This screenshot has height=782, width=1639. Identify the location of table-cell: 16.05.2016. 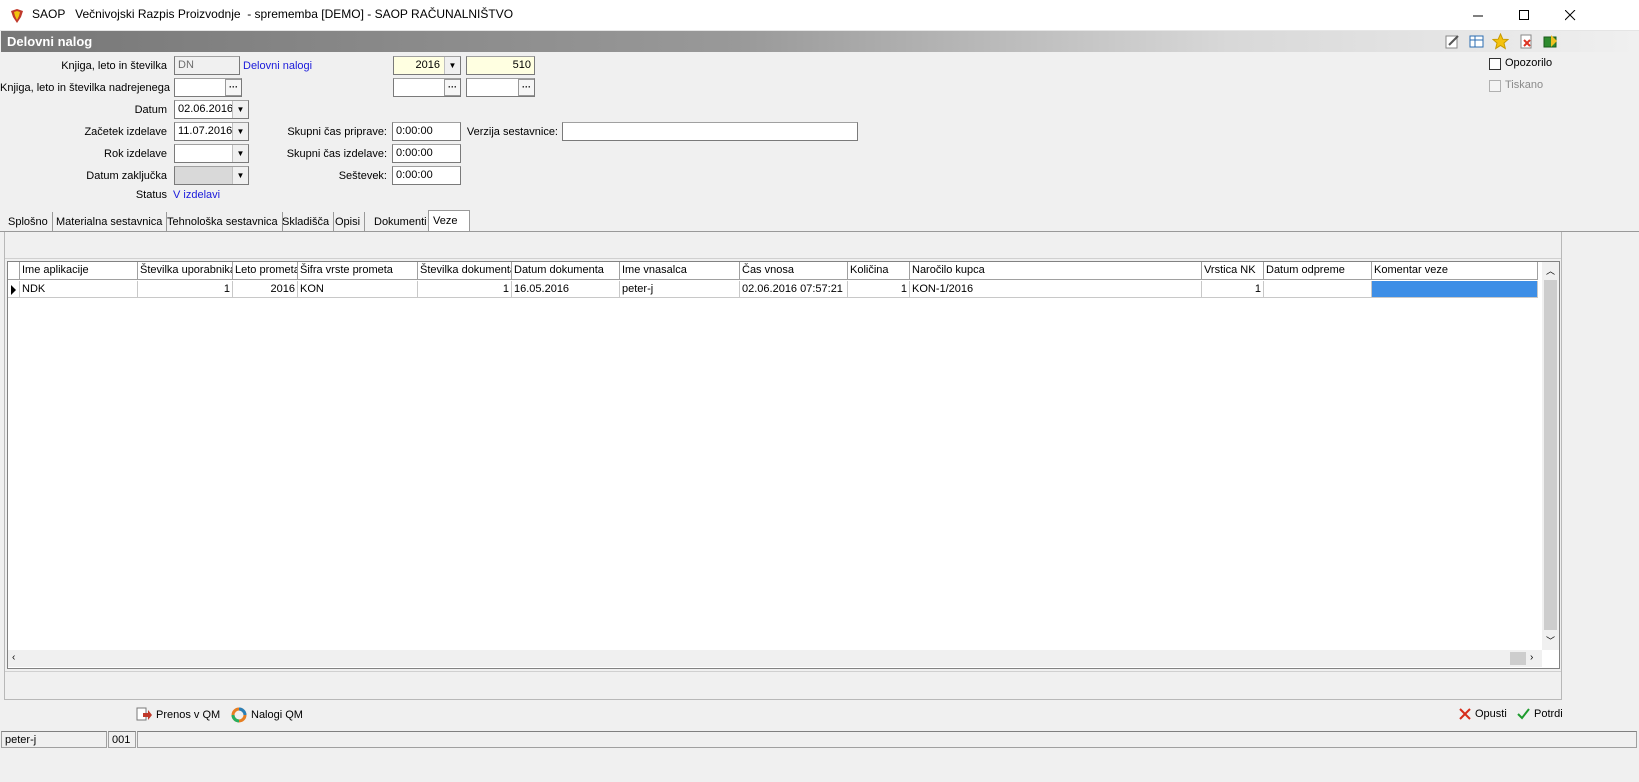
(566, 289).